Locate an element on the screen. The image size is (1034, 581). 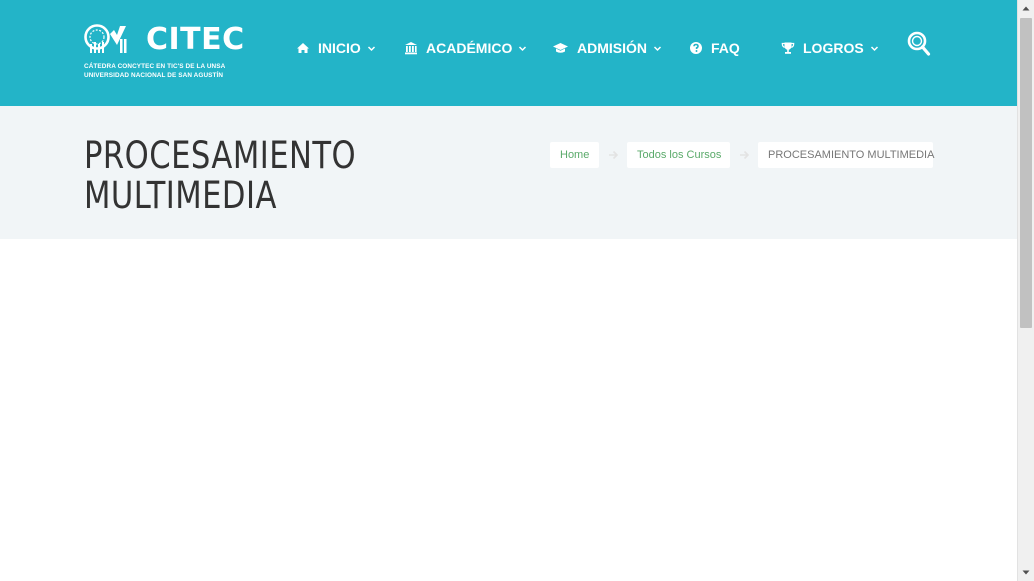
trophy-icon is located at coordinates (788, 48).